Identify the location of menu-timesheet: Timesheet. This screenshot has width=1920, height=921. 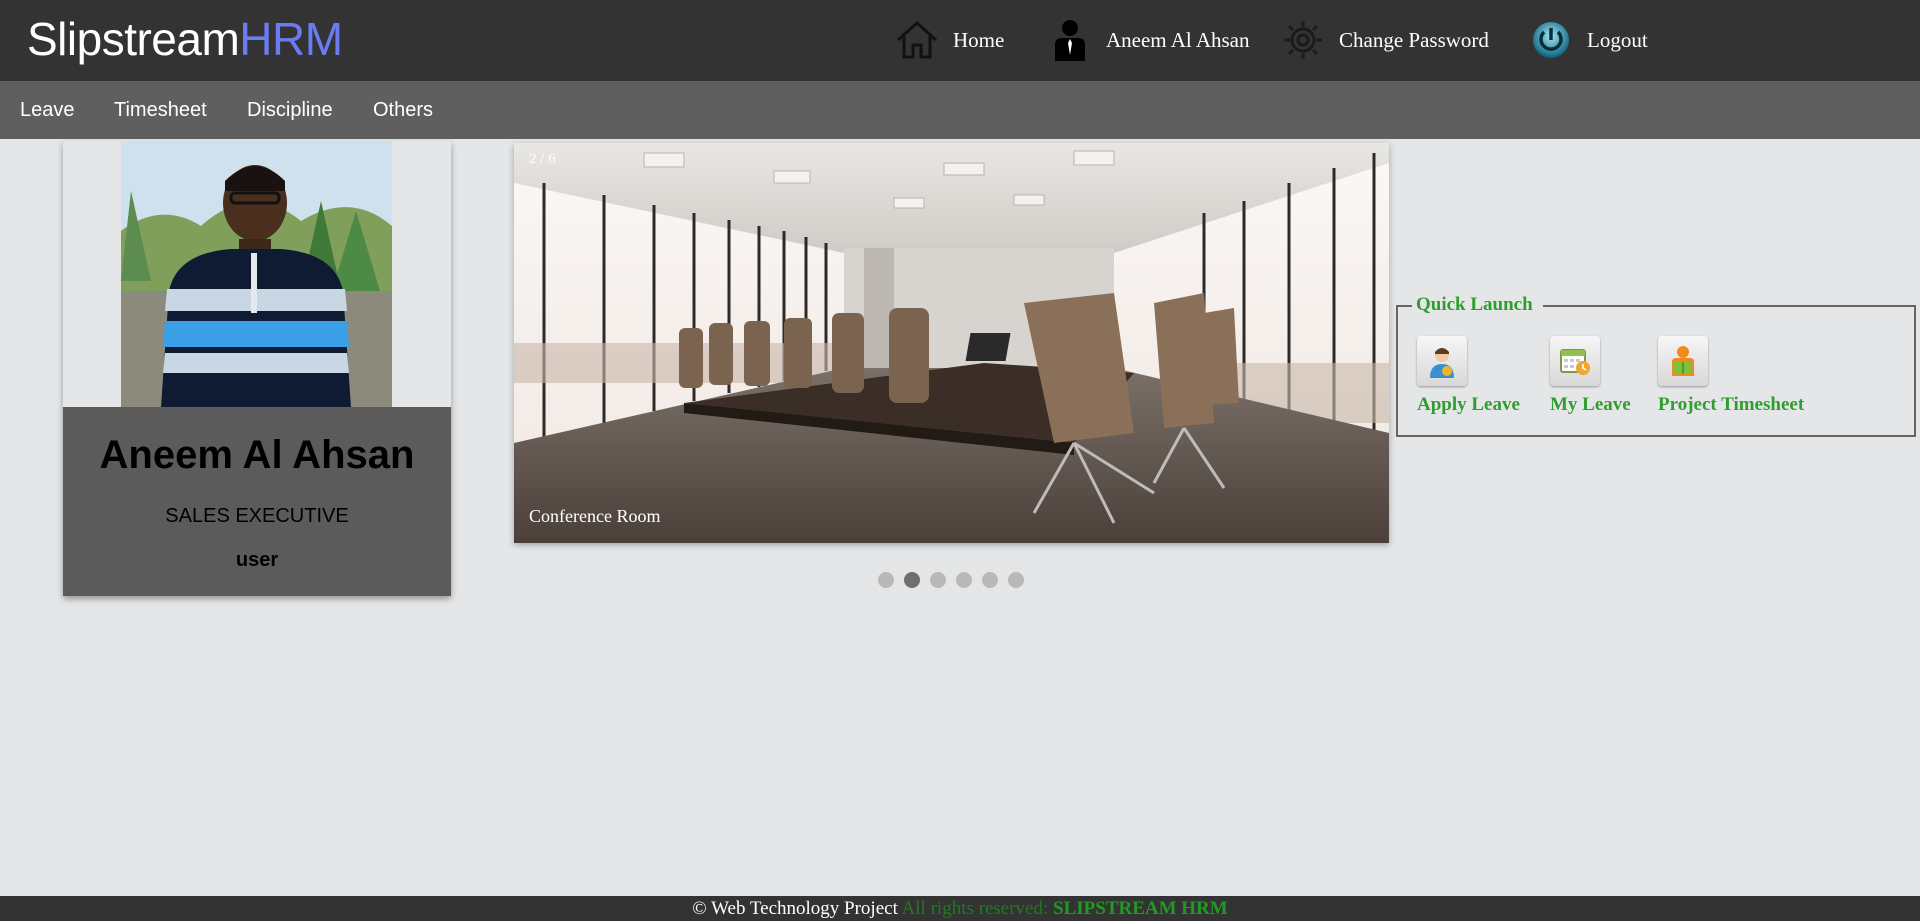
(160, 110).